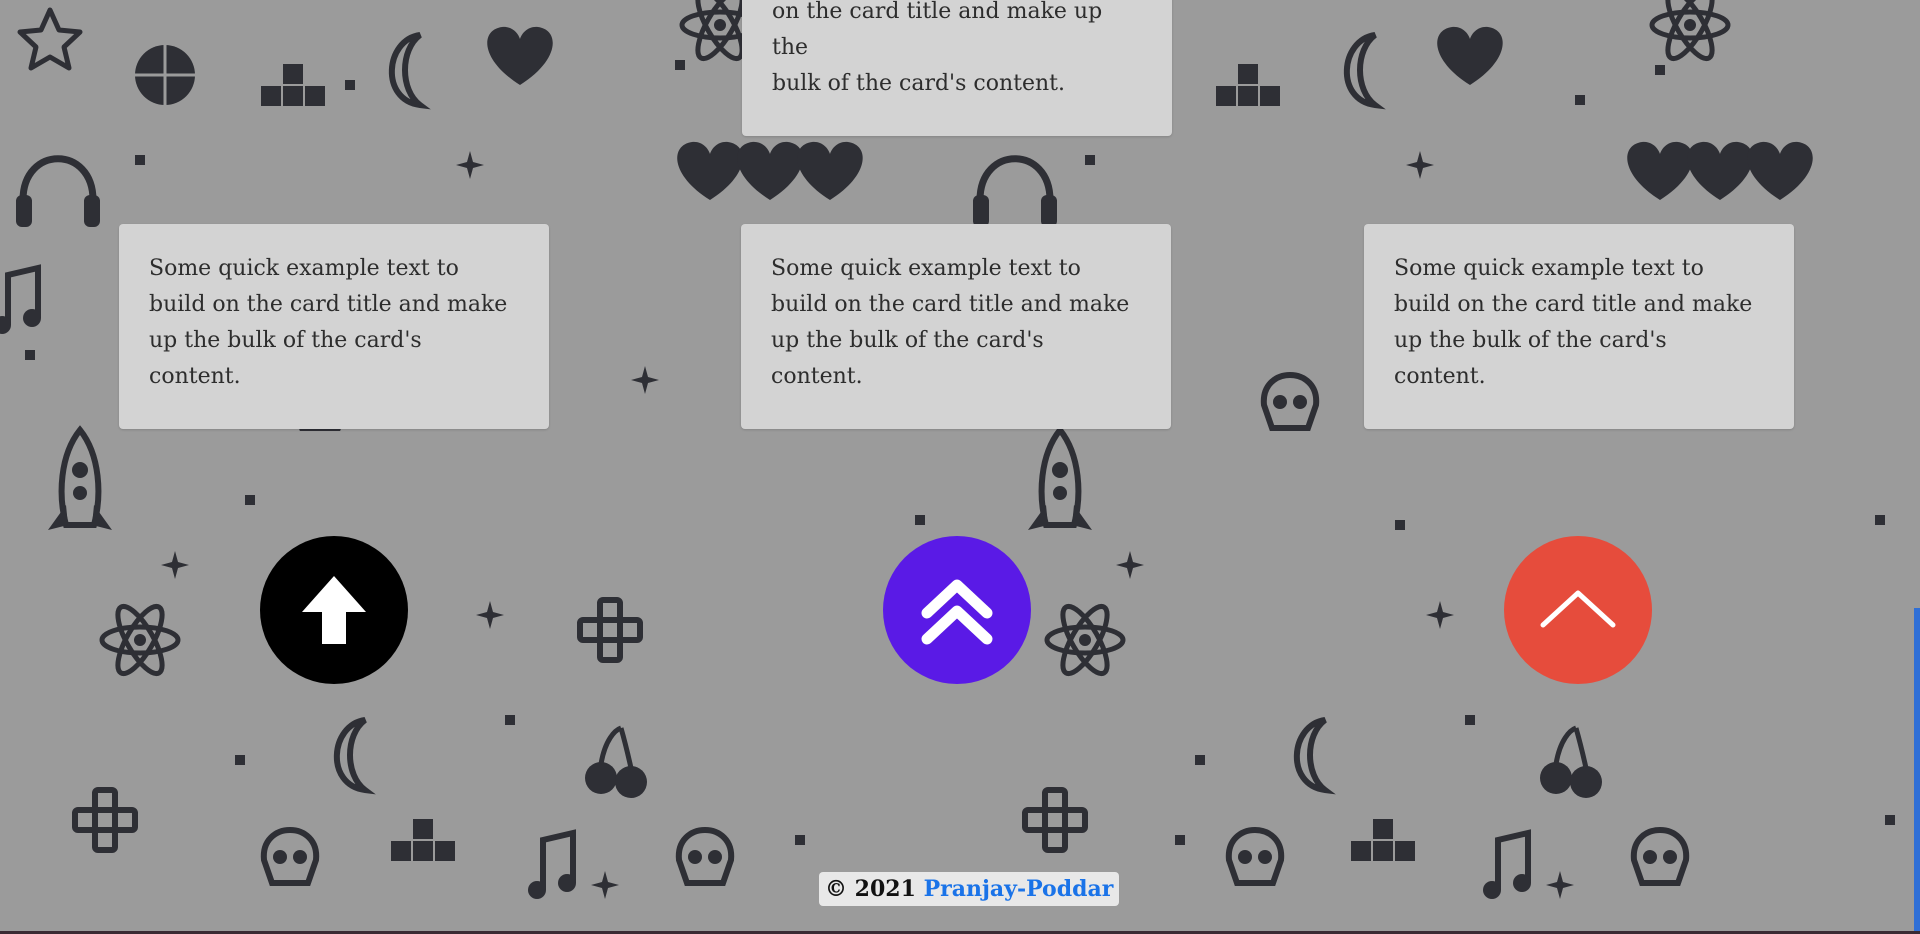 The width and height of the screenshot is (1920, 934). I want to click on card-text-line: bulk of the card's content., so click(918, 83).